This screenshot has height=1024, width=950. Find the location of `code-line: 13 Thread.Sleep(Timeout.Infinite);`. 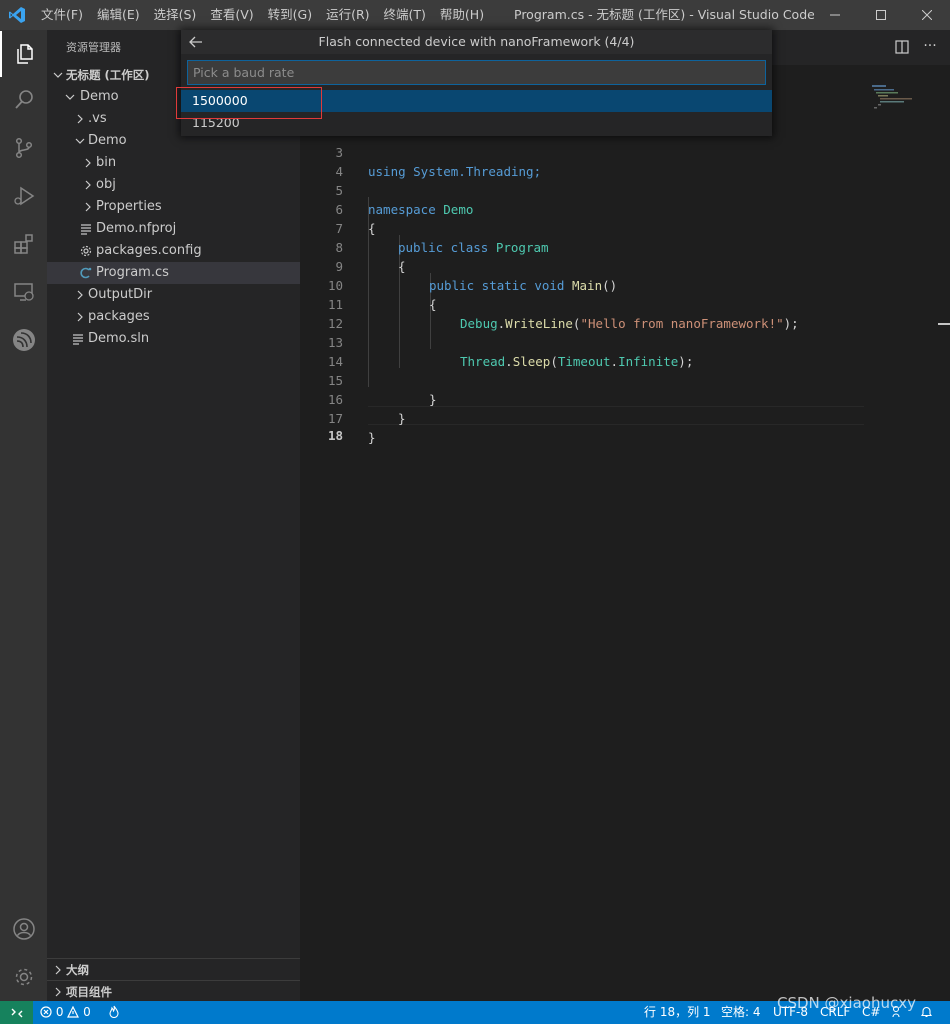

code-line: 13 Thread.Sleep(Timeout.Infinite); is located at coordinates (625, 341).